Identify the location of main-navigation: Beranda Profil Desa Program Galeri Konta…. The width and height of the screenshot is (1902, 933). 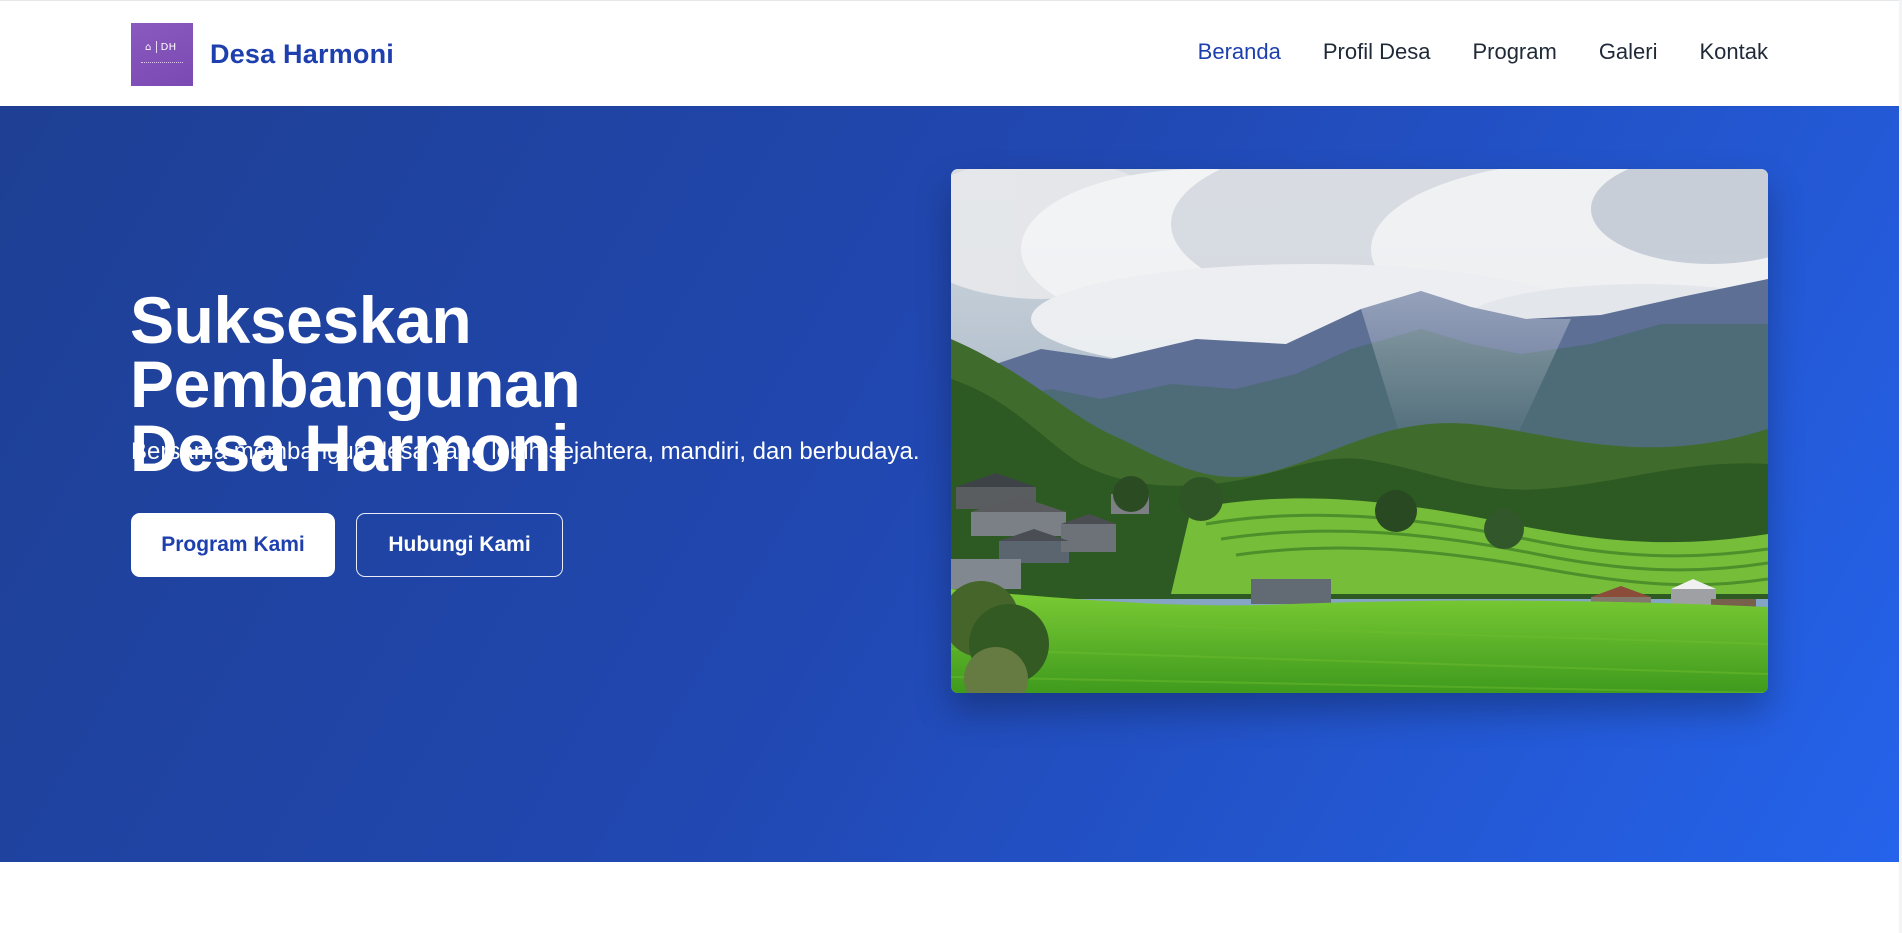
(1483, 52).